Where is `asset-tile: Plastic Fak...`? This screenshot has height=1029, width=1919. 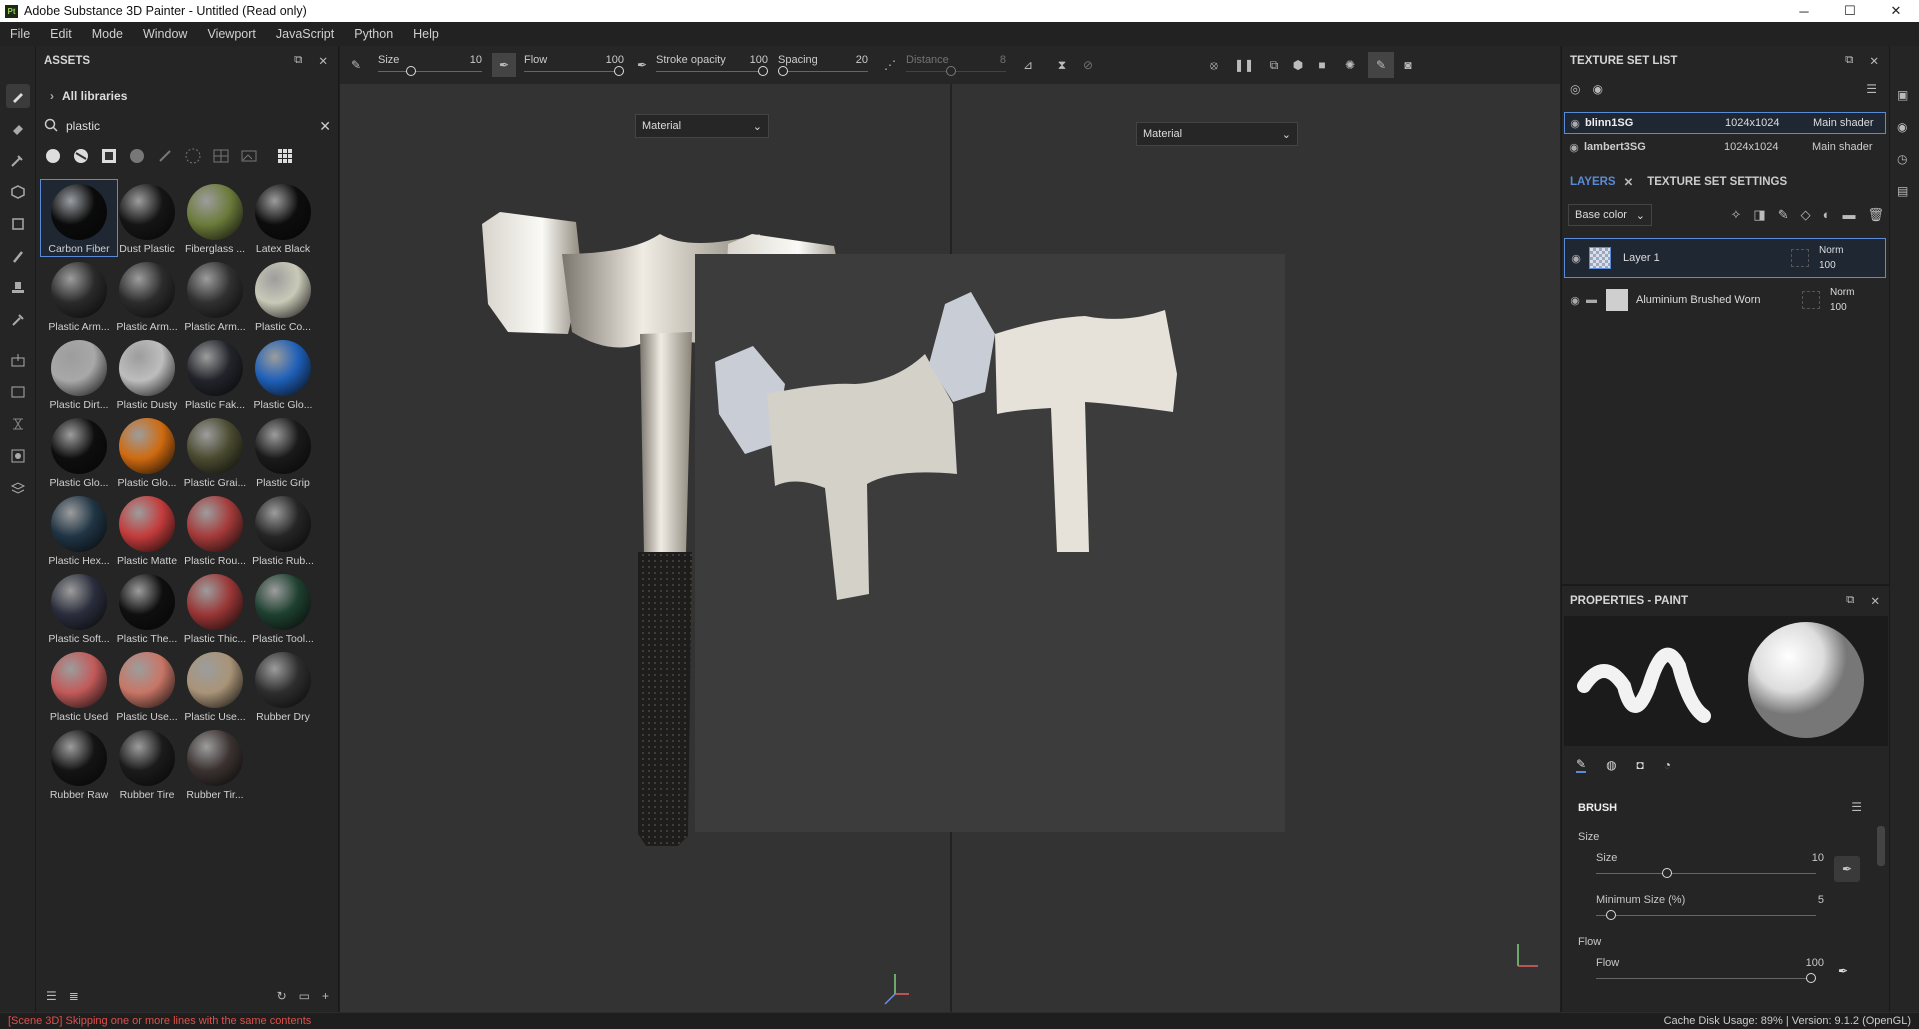 asset-tile: Plastic Fak... is located at coordinates (215, 374).